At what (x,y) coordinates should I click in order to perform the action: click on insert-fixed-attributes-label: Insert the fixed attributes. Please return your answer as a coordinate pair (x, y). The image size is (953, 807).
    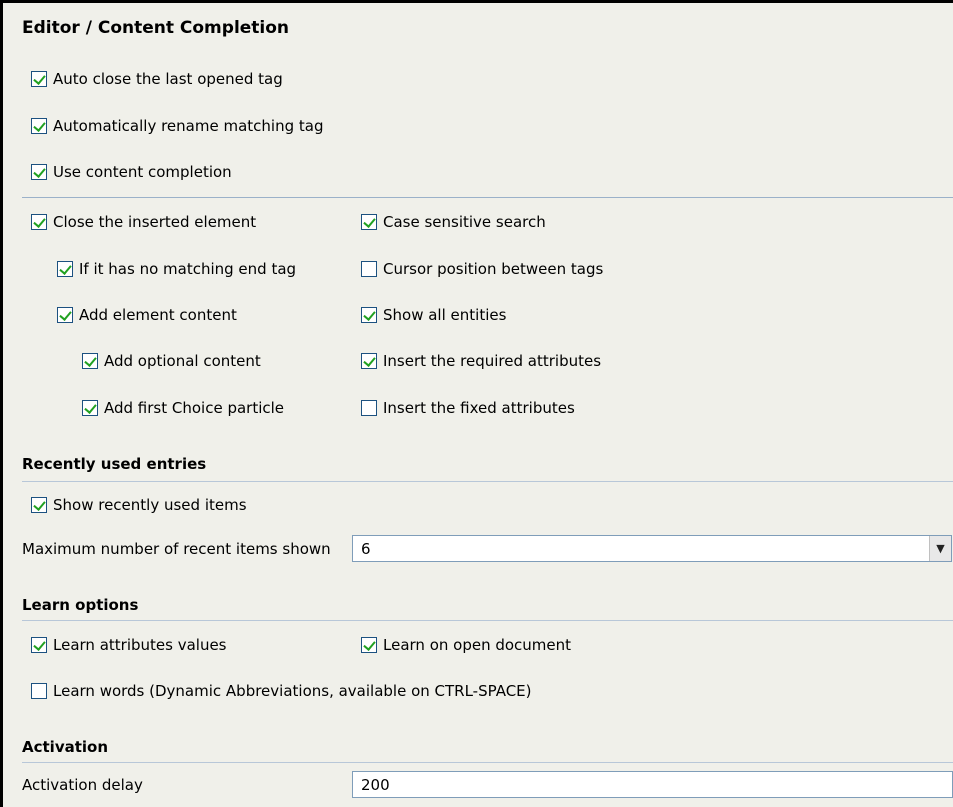
    Looking at the image, I should click on (479, 408).